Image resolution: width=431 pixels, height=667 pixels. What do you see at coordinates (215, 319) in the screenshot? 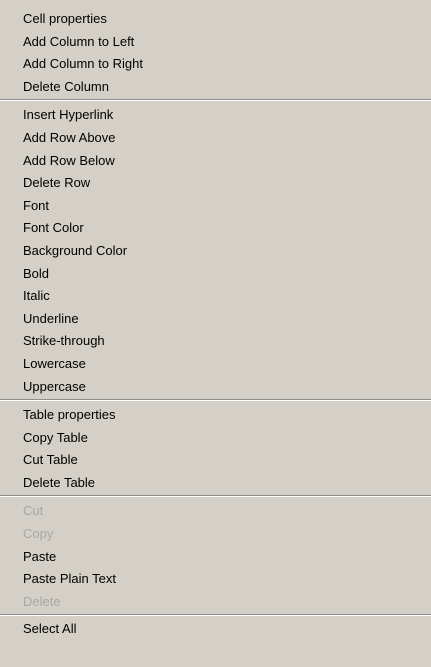
I see `menu-item-underline: Underline` at bounding box center [215, 319].